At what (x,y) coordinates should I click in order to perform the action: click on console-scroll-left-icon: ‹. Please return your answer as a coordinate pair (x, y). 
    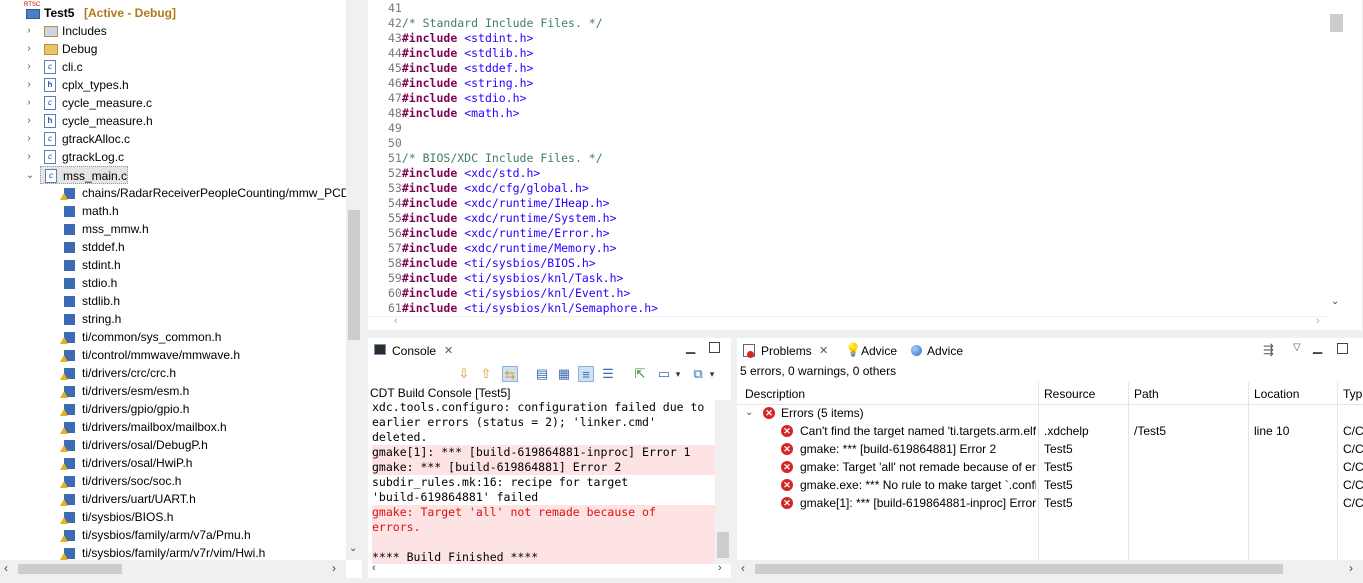
    Looking at the image, I should click on (374, 568).